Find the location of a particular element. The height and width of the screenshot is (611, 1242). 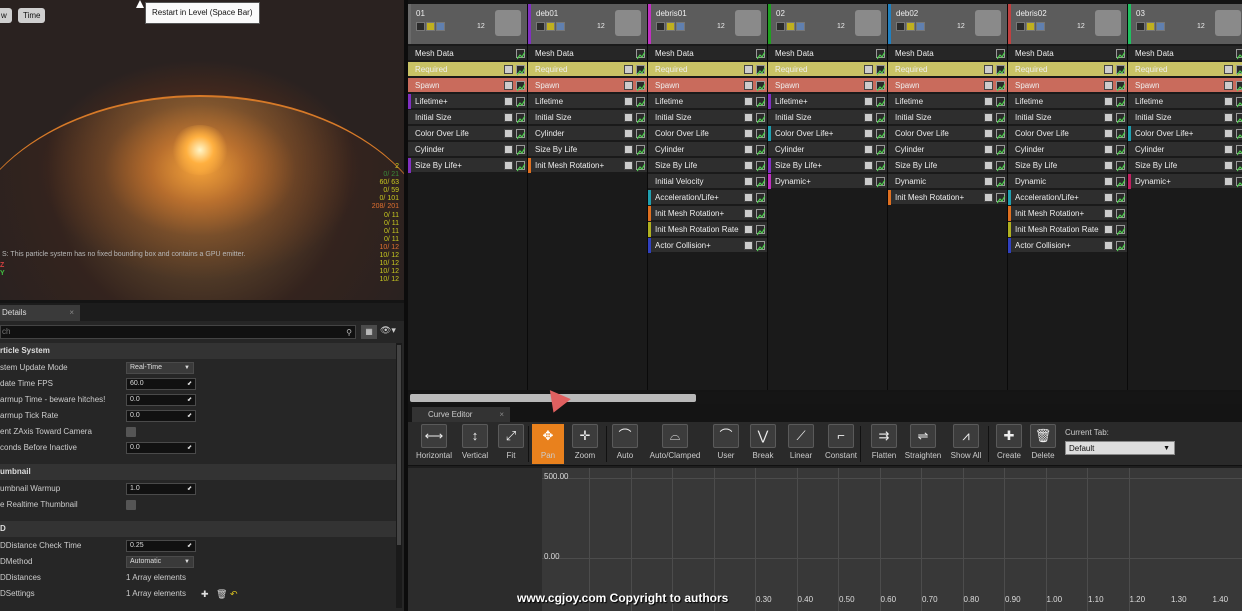

module-row: Color Over Life+ is located at coordinates (1185, 133).